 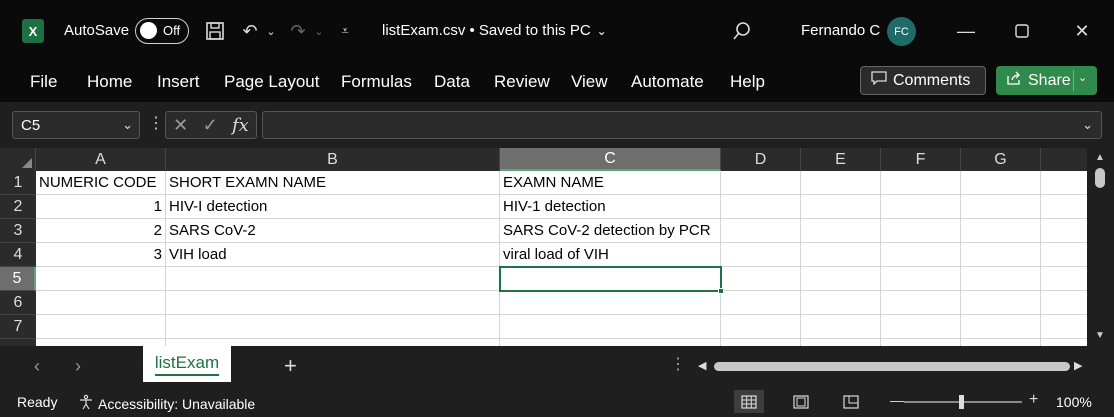 I want to click on column-header-b: B, so click(x=333, y=159).